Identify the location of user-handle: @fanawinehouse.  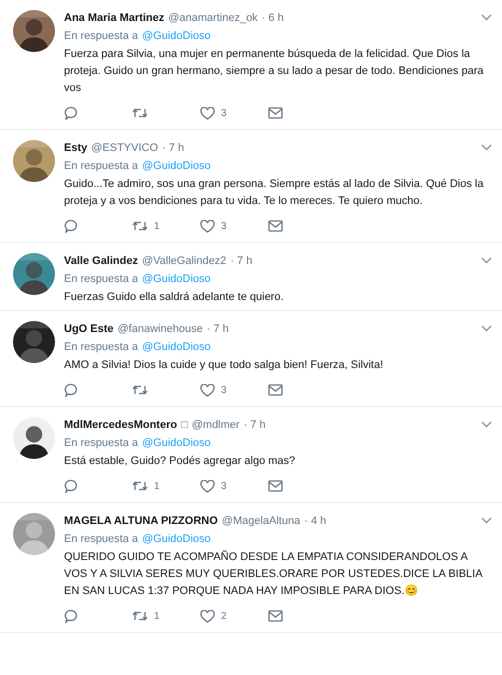
(160, 329).